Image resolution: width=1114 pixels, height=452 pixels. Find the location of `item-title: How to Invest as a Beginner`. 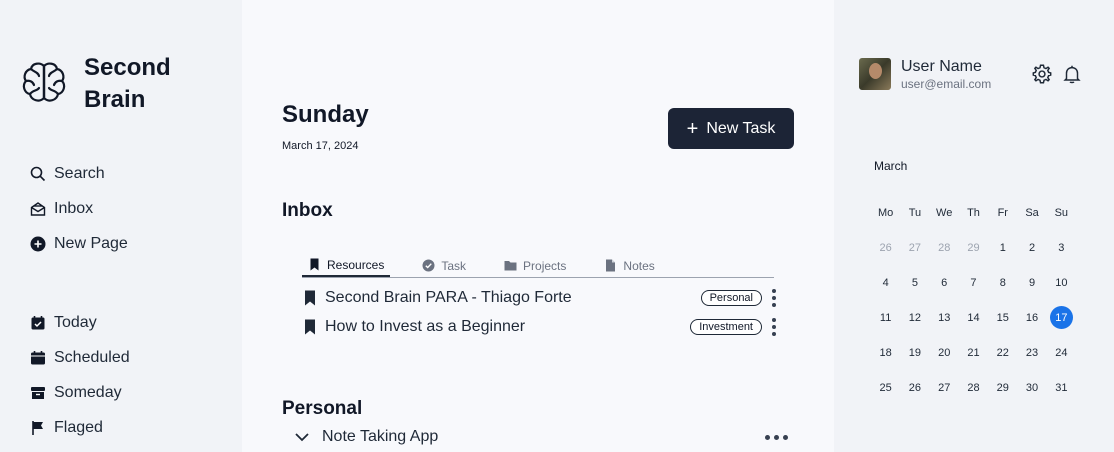

item-title: How to Invest as a Beginner is located at coordinates (425, 326).